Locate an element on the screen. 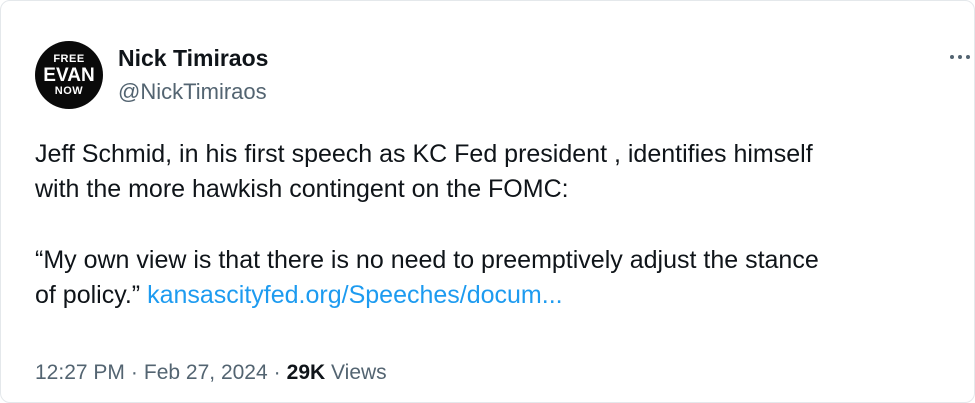  avatar-text-evan: EVAN is located at coordinates (69, 75).